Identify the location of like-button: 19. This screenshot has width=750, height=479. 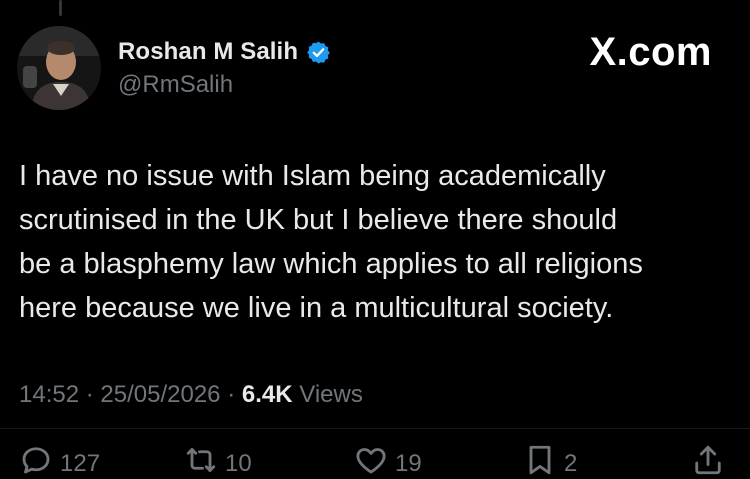
(387, 460).